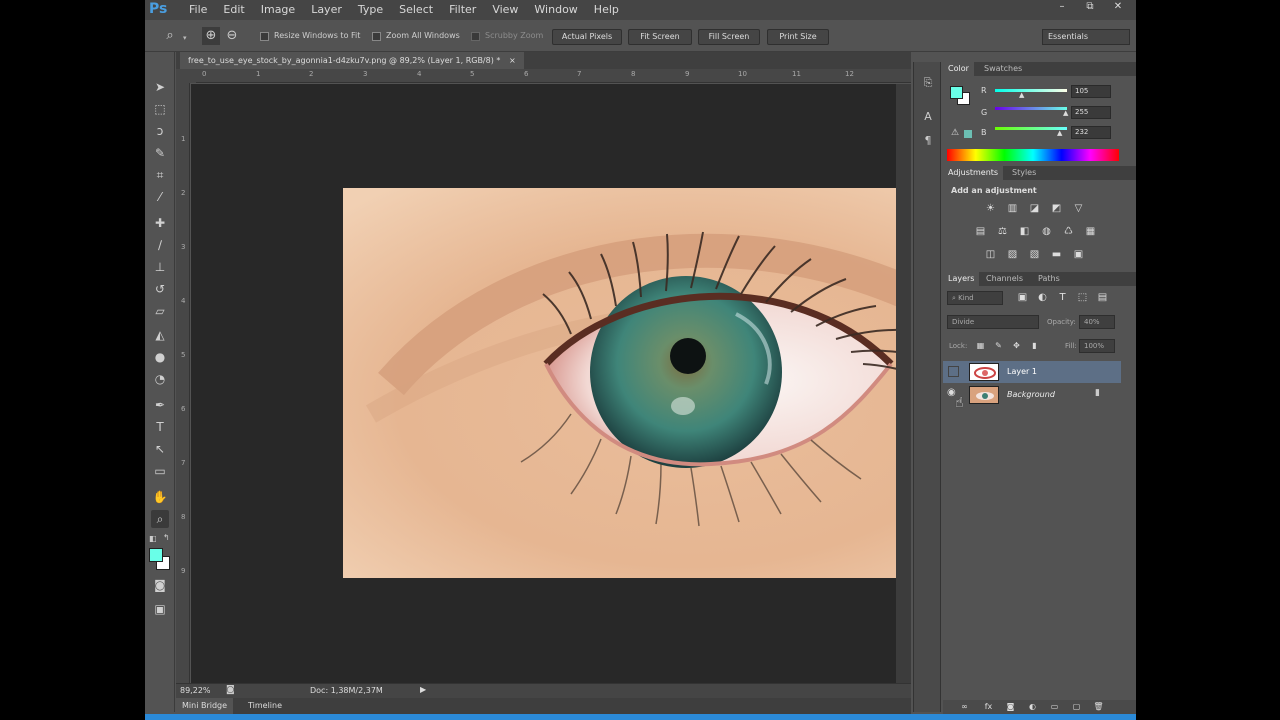 The height and width of the screenshot is (720, 1280). I want to click on tab-paths: Paths, so click(1049, 279).